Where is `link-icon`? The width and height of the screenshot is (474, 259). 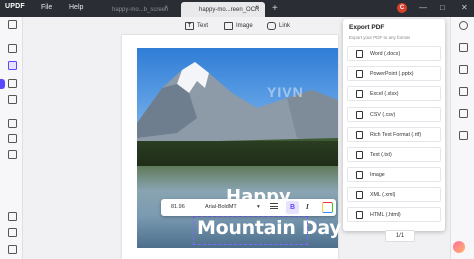 link-icon is located at coordinates (271, 26).